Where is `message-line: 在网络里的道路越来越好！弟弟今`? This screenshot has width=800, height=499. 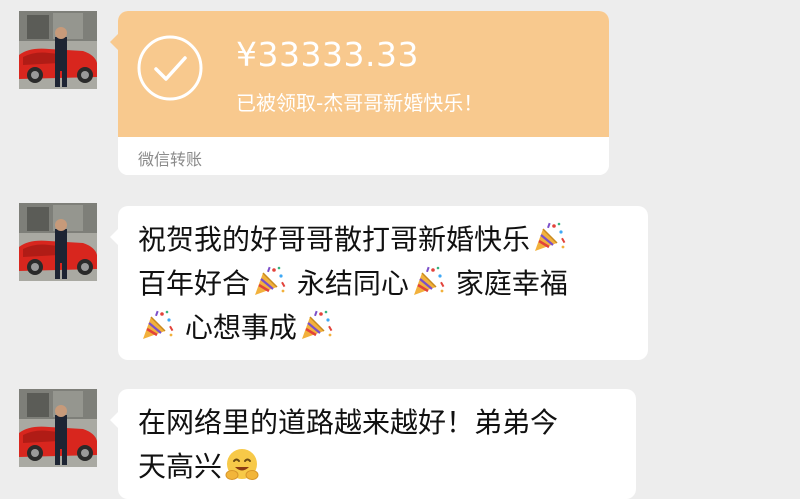
message-line: 在网络里的道路越来越好！弟弟今 is located at coordinates (348, 423).